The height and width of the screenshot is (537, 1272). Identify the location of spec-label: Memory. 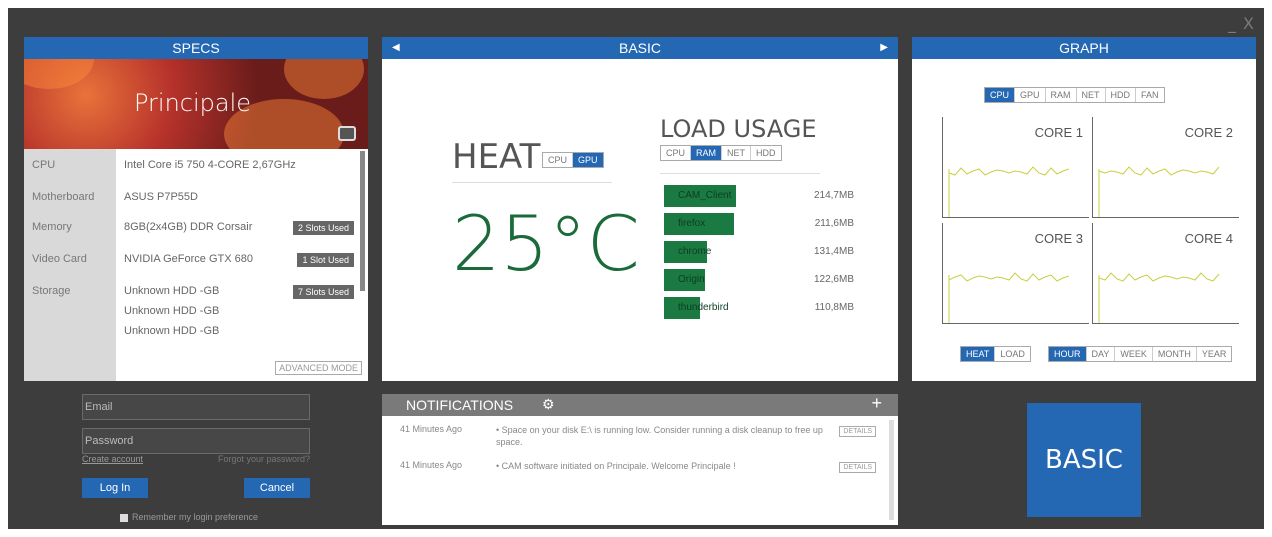
(52, 227).